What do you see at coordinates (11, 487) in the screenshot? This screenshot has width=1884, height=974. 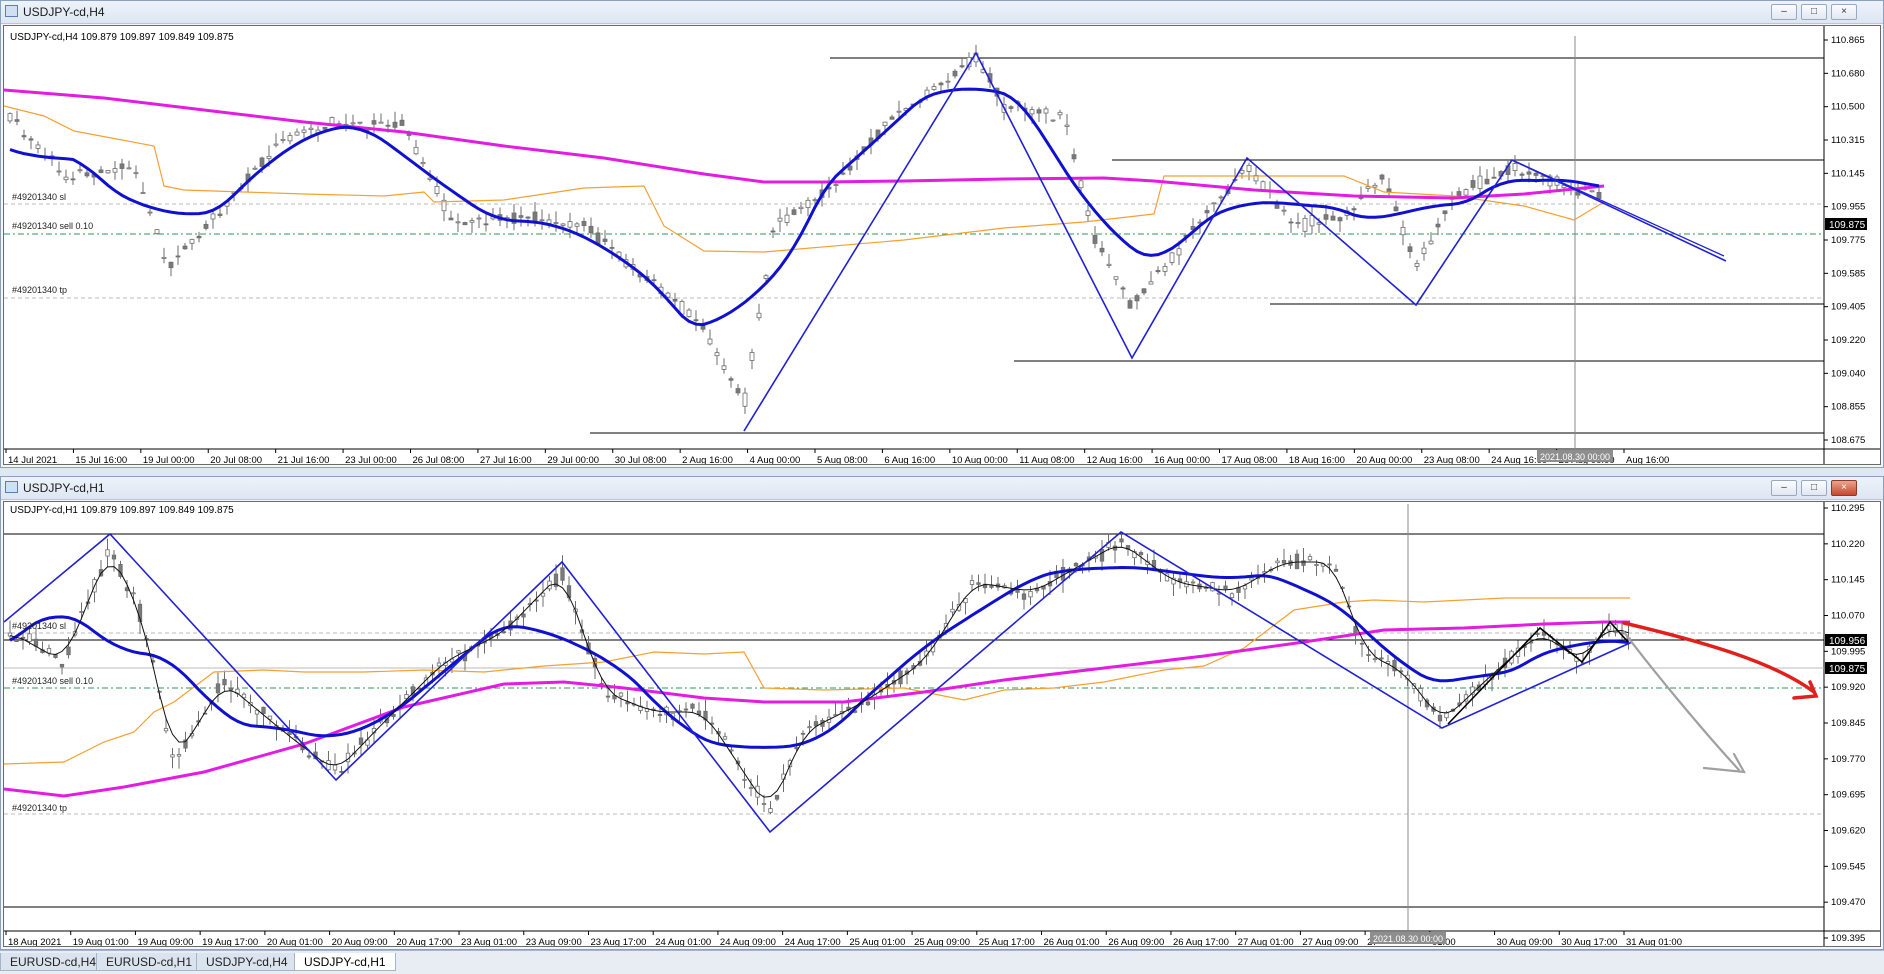 I see `chart-window-icon` at bounding box center [11, 487].